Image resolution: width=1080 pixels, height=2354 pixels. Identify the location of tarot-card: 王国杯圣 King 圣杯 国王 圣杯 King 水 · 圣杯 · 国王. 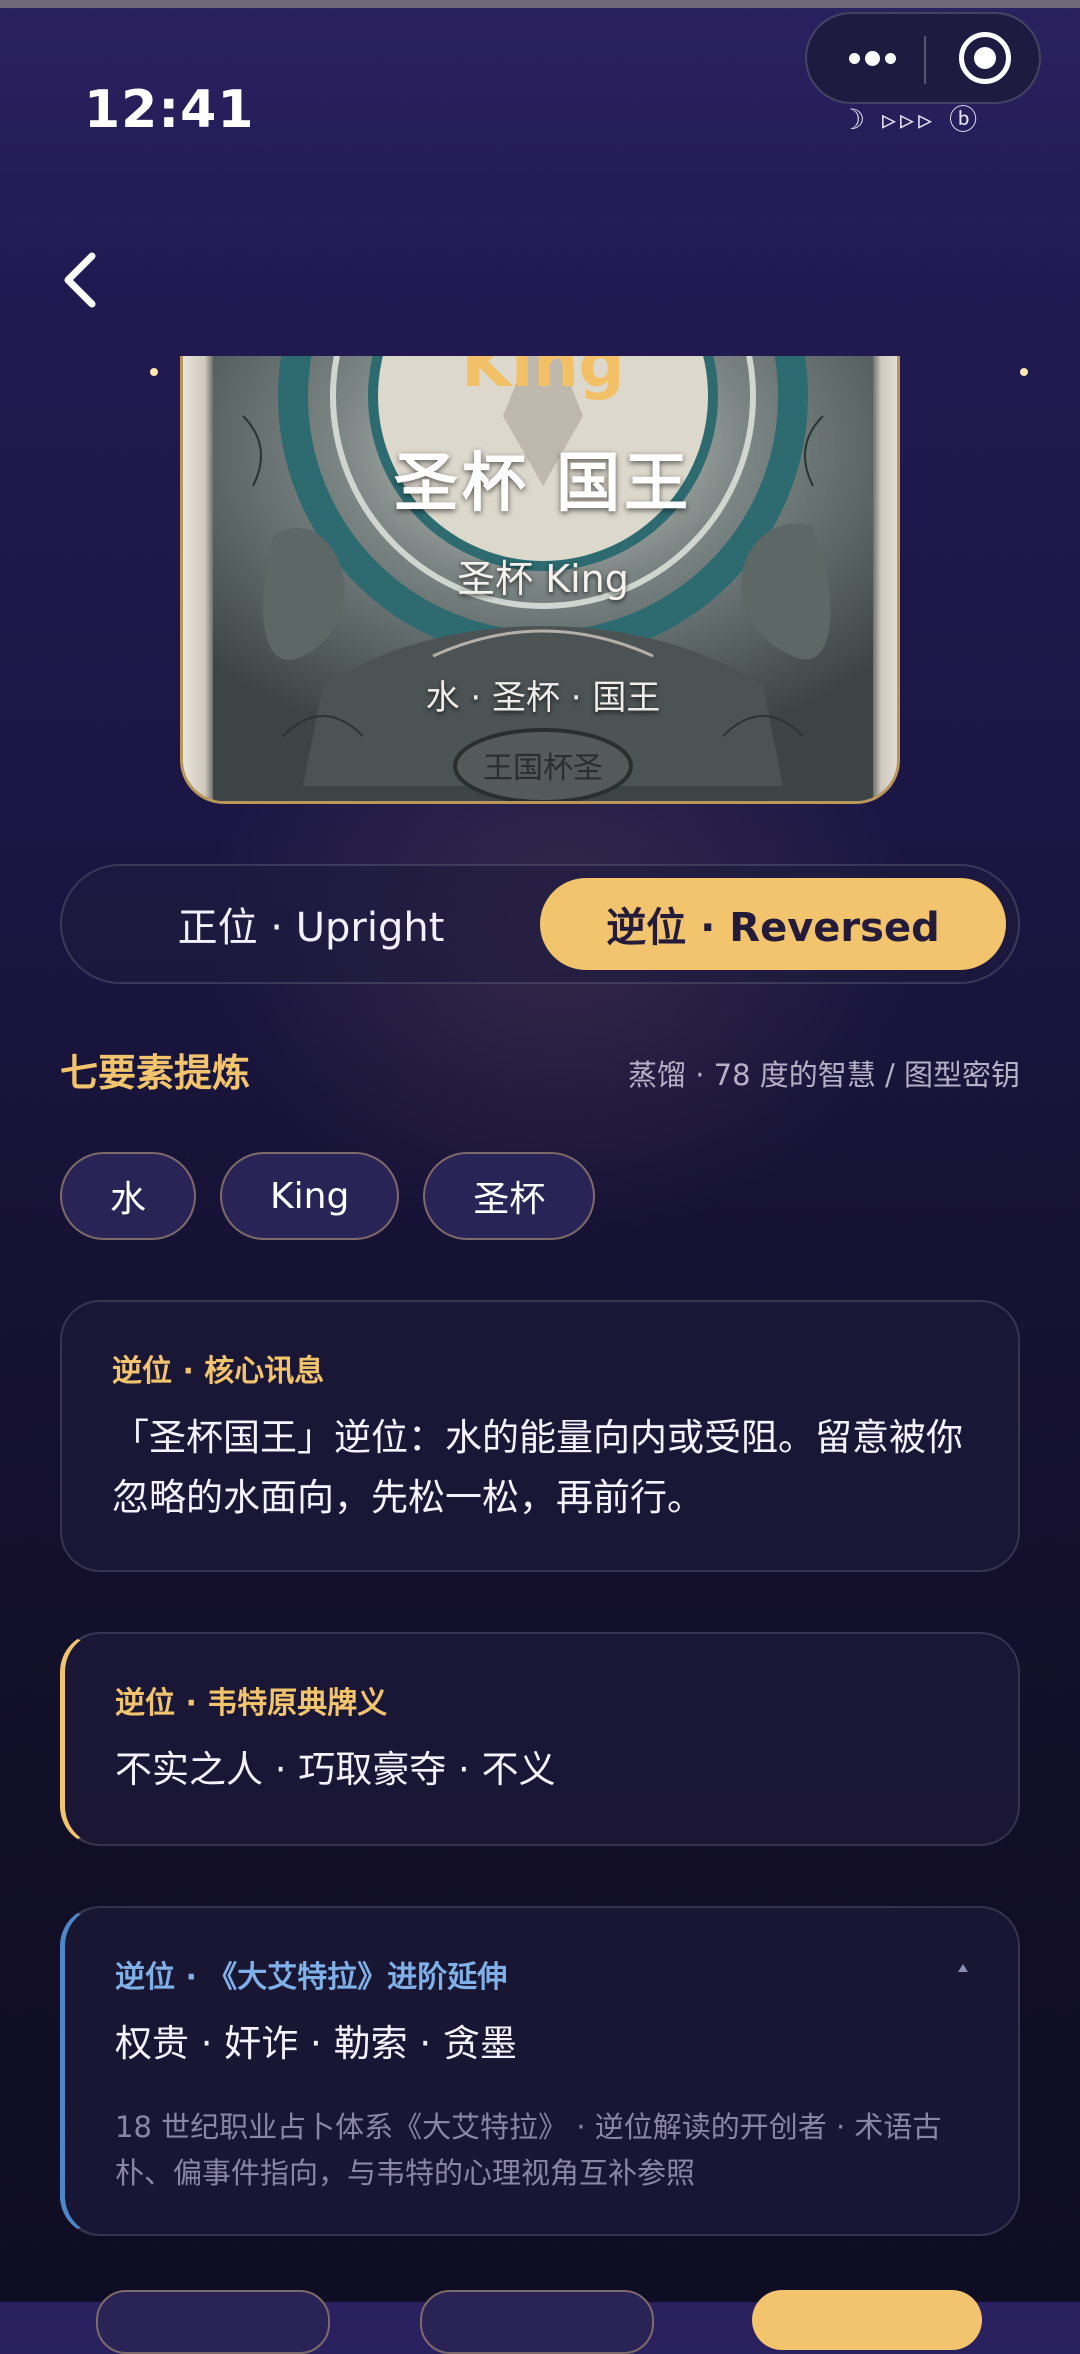
(540, 580).